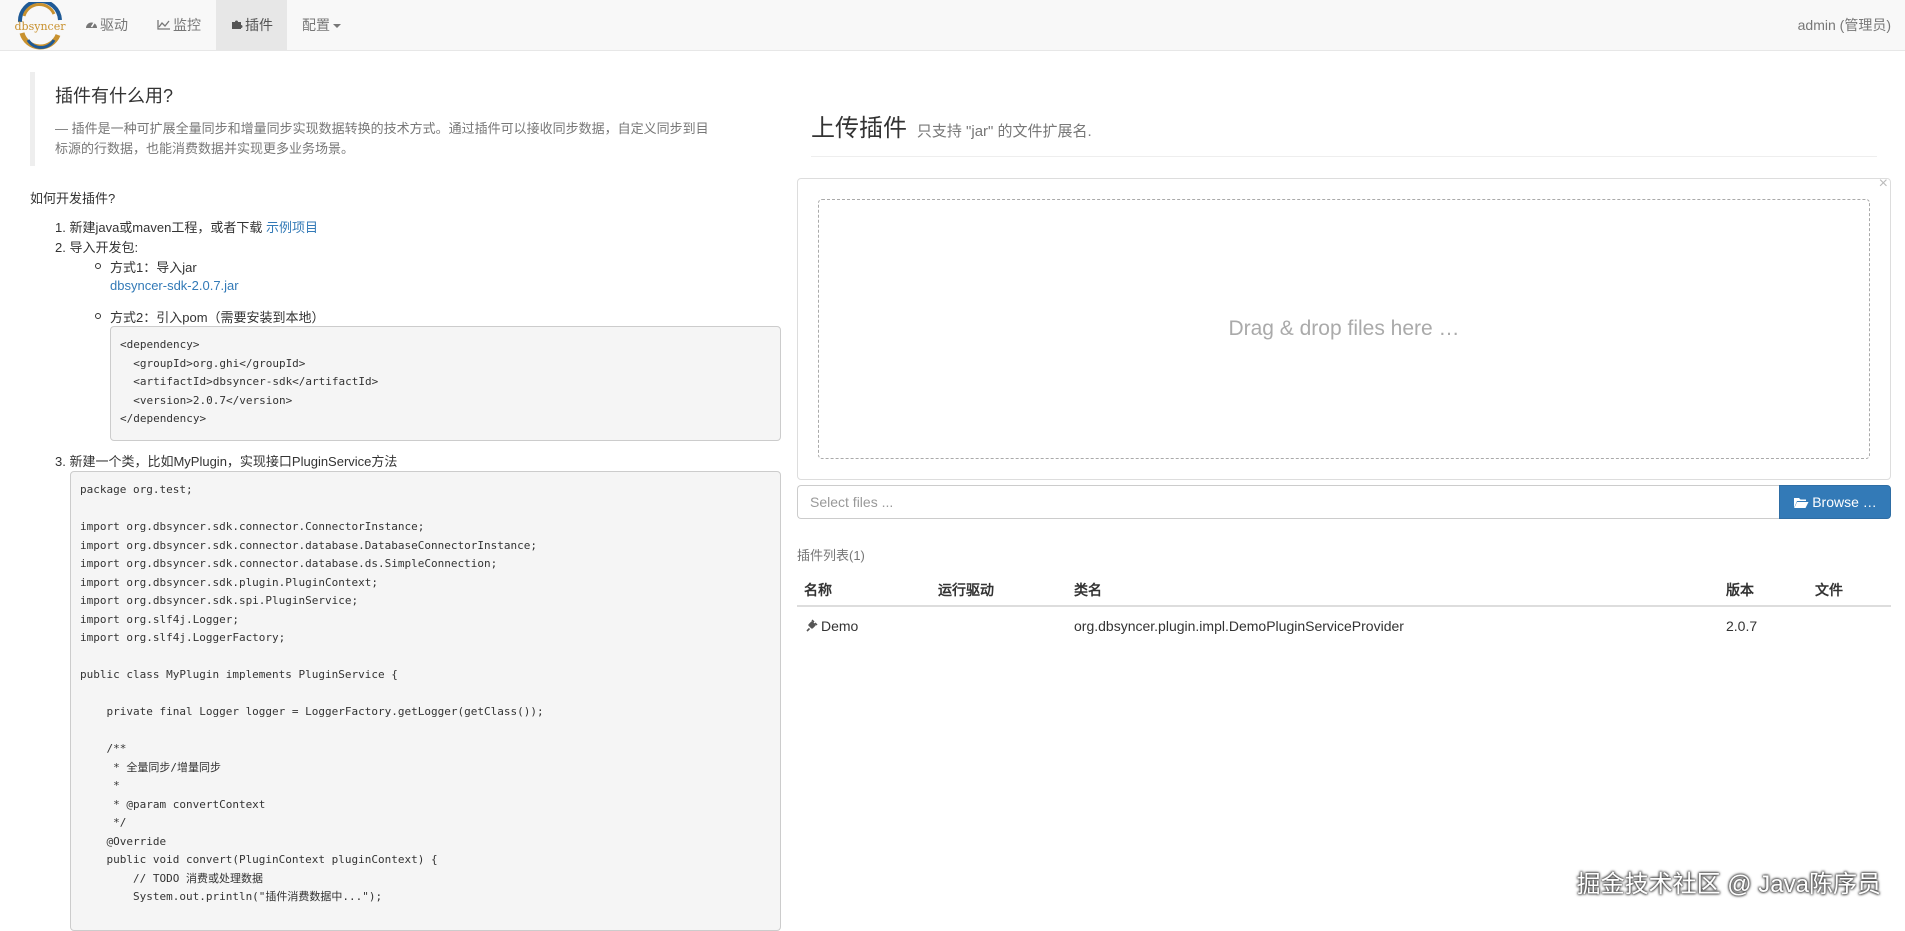 The height and width of the screenshot is (931, 1905). What do you see at coordinates (153, 267) in the screenshot?
I see `option-1-label: 方式1：导入jar` at bounding box center [153, 267].